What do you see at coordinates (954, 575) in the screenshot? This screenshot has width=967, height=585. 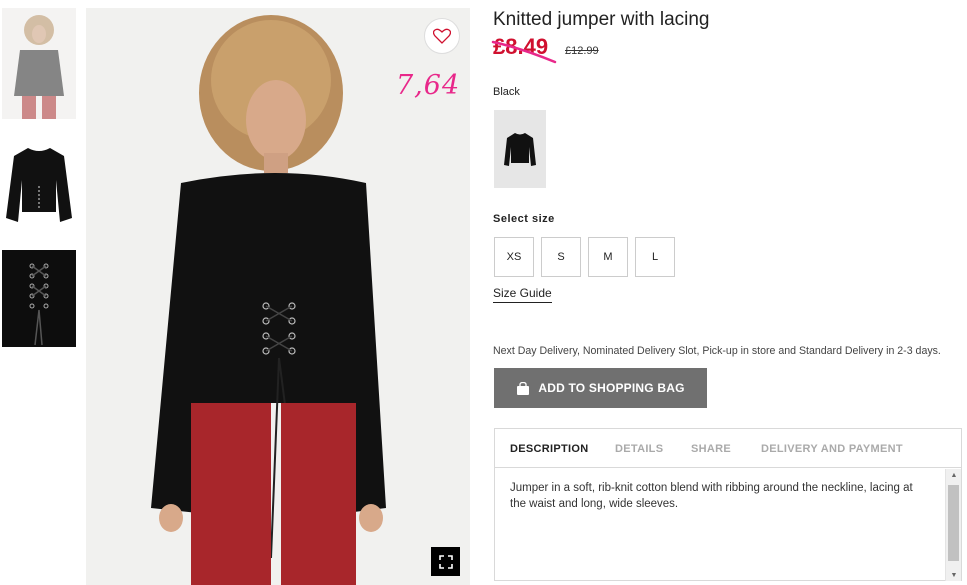 I see `scroll-down-icon: ▼` at bounding box center [954, 575].